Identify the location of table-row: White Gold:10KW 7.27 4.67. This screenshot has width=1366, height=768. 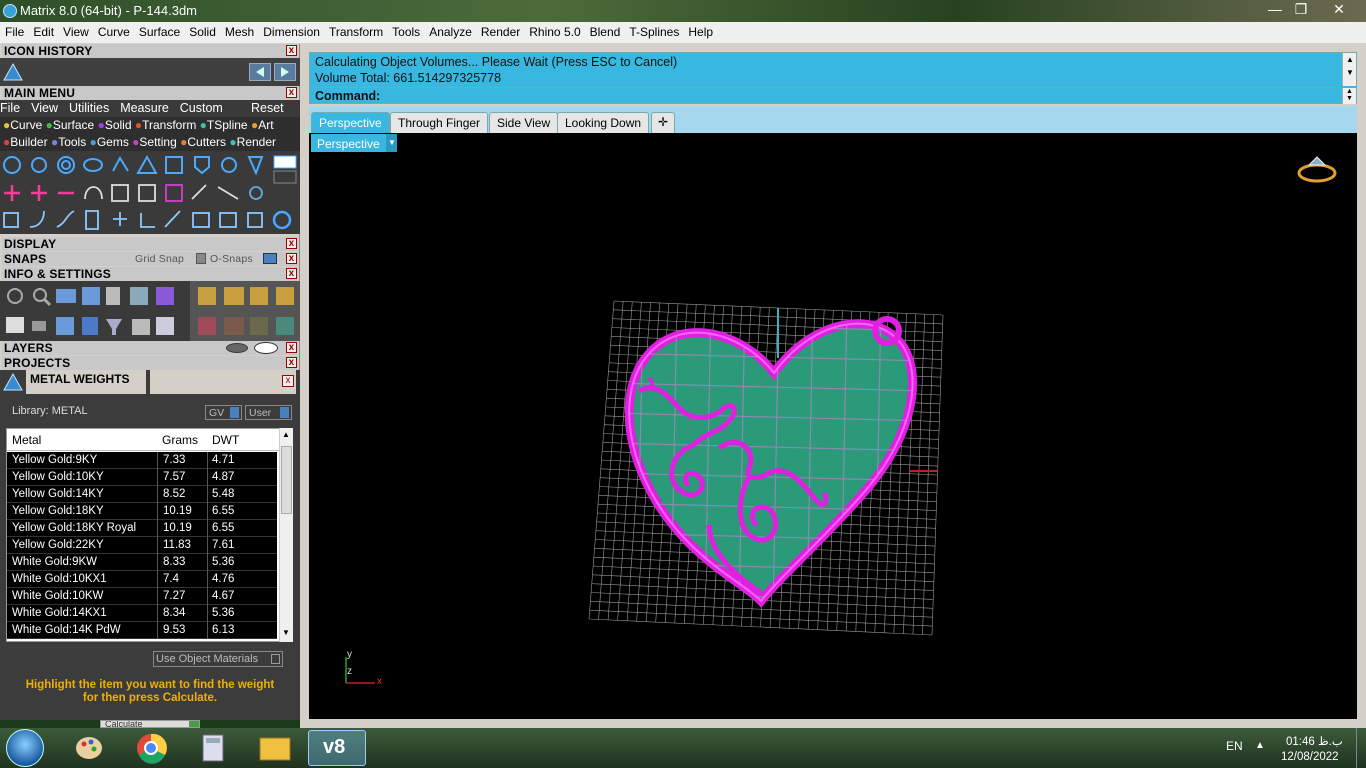
(142, 596).